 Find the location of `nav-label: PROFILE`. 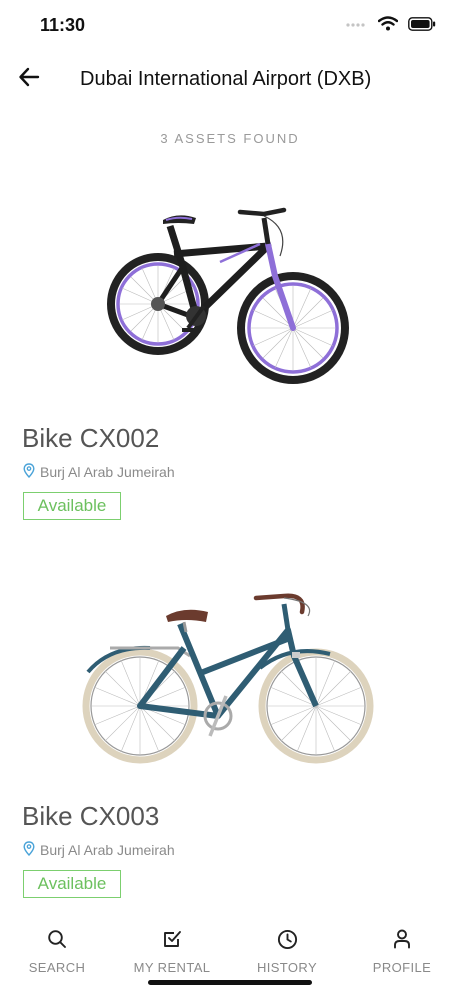

nav-label: PROFILE is located at coordinates (402, 967).